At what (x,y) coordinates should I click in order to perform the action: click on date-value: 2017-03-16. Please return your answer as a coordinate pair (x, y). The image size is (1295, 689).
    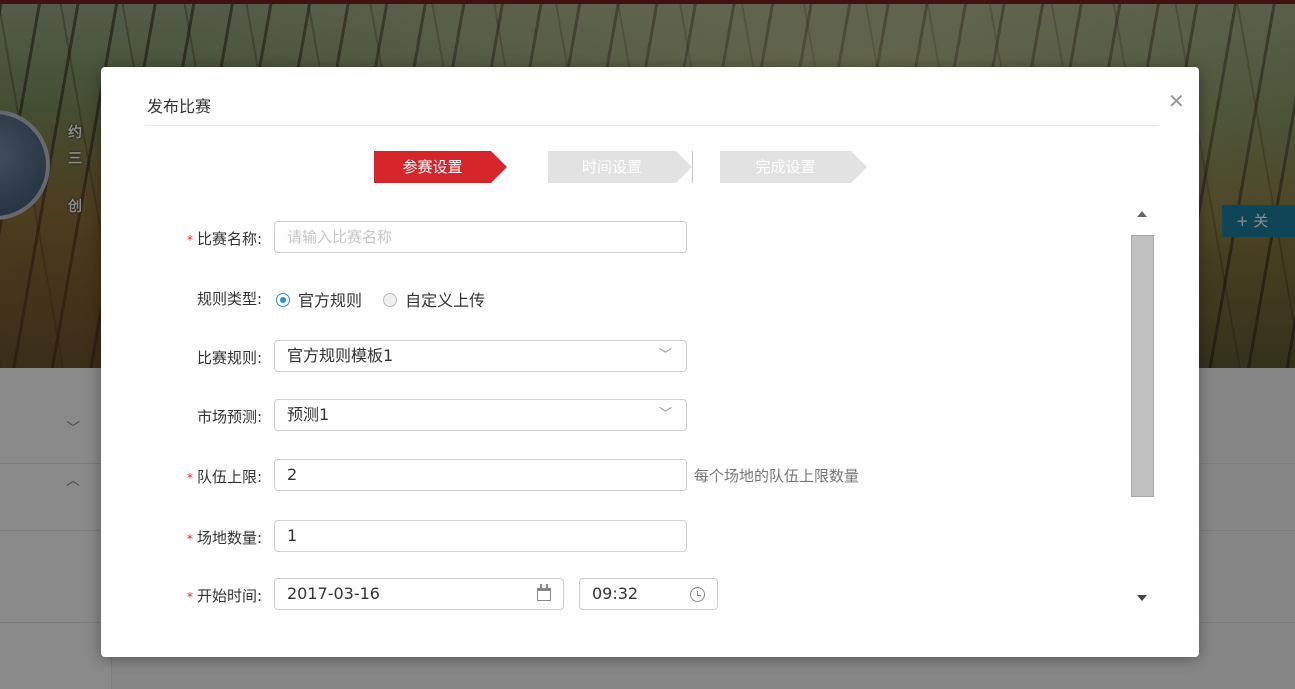
    Looking at the image, I should click on (333, 593).